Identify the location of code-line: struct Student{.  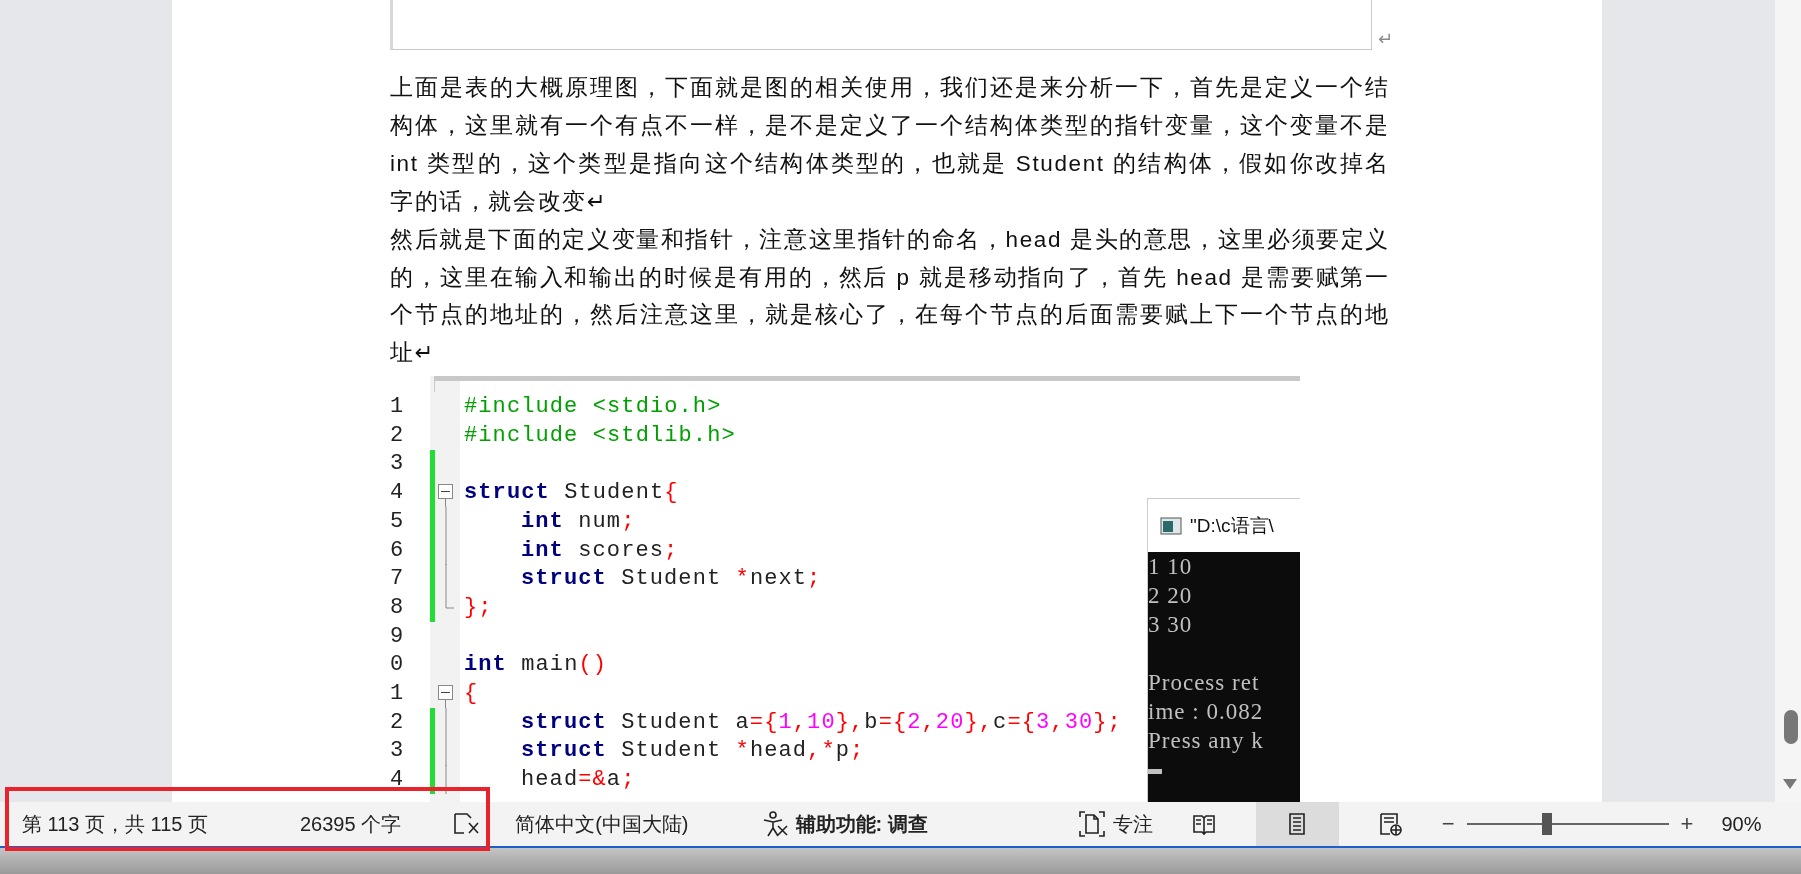
(571, 493).